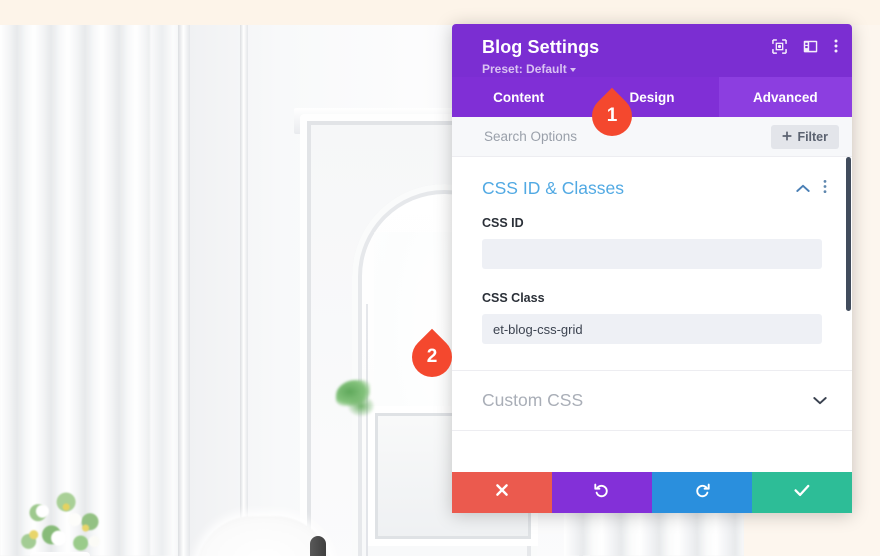 The image size is (880, 556). I want to click on callout-number: 2, so click(432, 356).